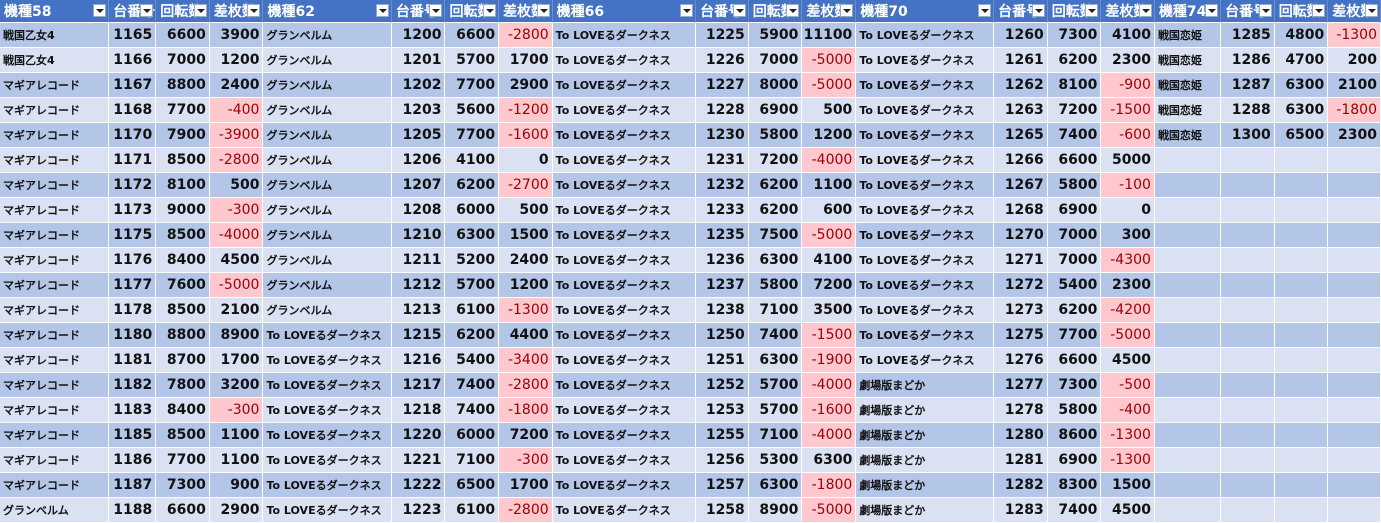 Image resolution: width=1381 pixels, height=523 pixels. What do you see at coordinates (526, 135) in the screenshot?
I see `value-cell: -1600` at bounding box center [526, 135].